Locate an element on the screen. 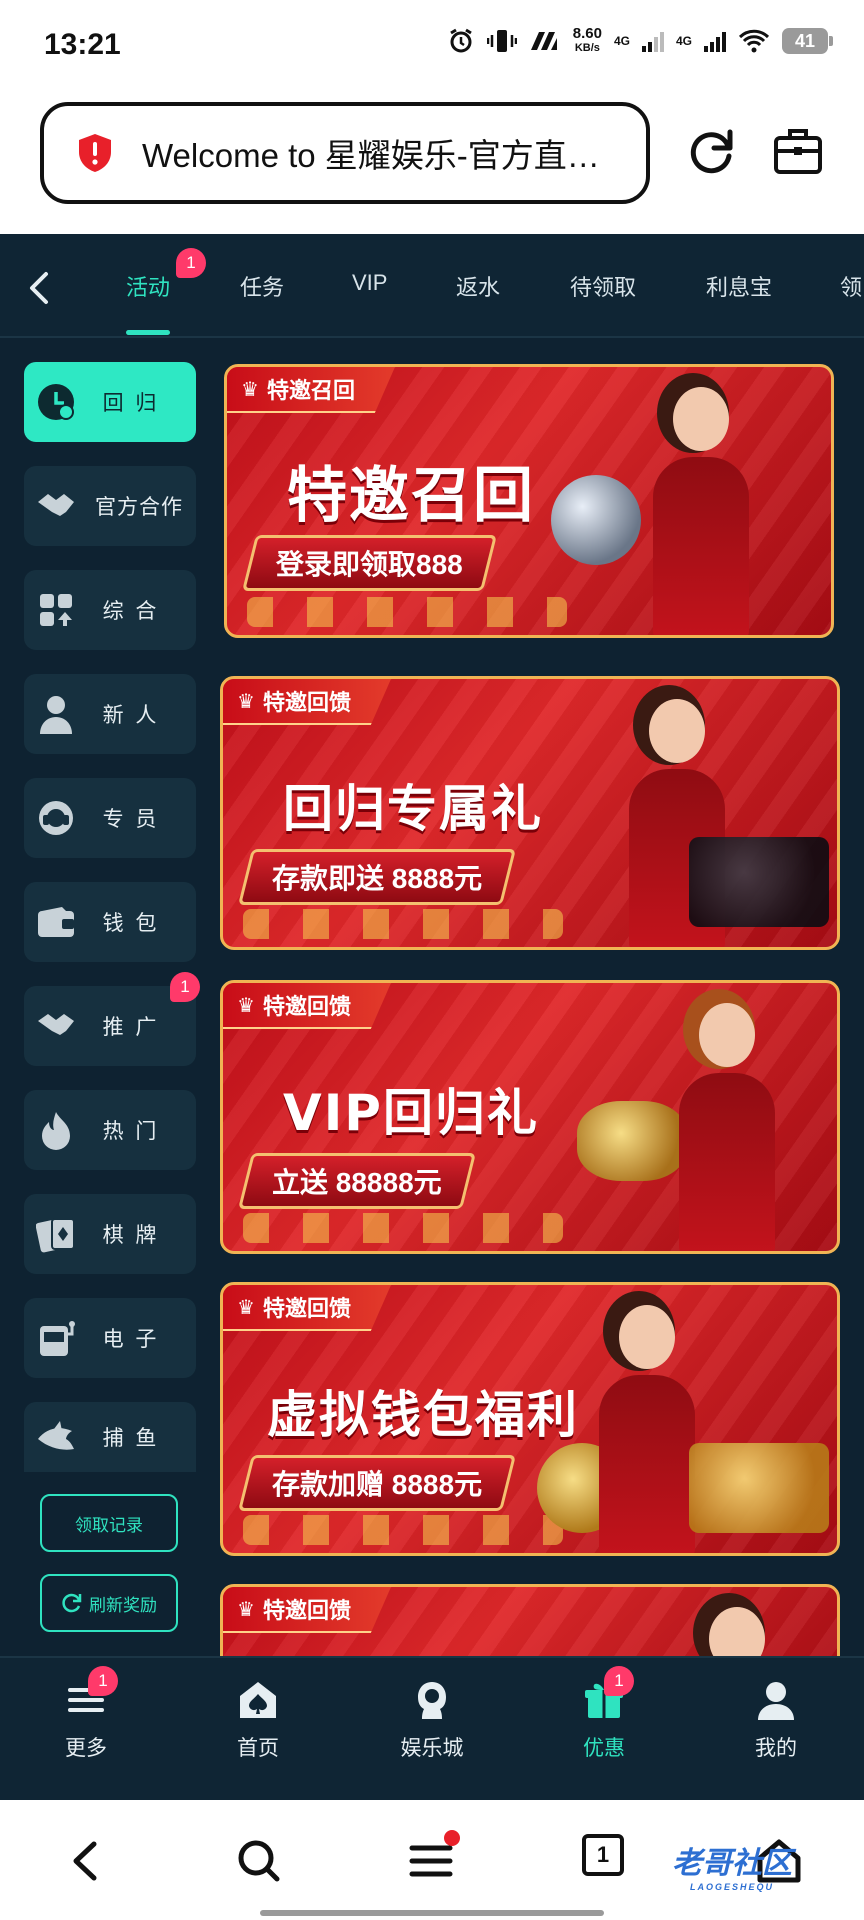 The width and height of the screenshot is (864, 1920). menu-notification-dot is located at coordinates (452, 1838).